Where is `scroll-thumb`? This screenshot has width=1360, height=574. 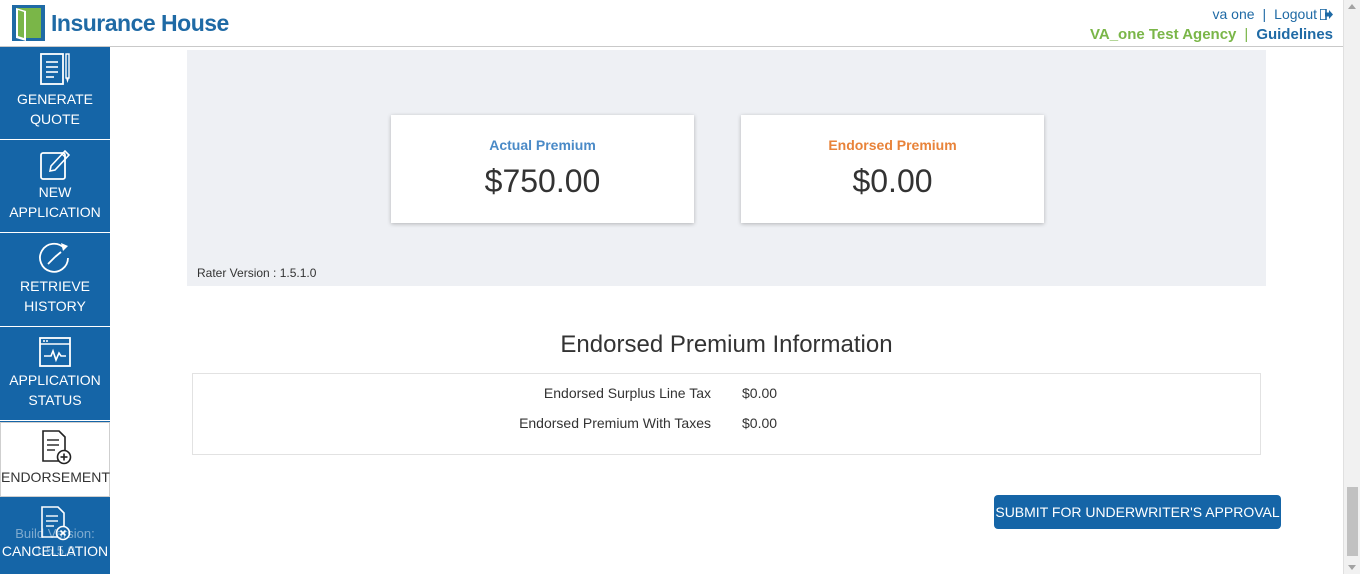
scroll-thumb is located at coordinates (1352, 521).